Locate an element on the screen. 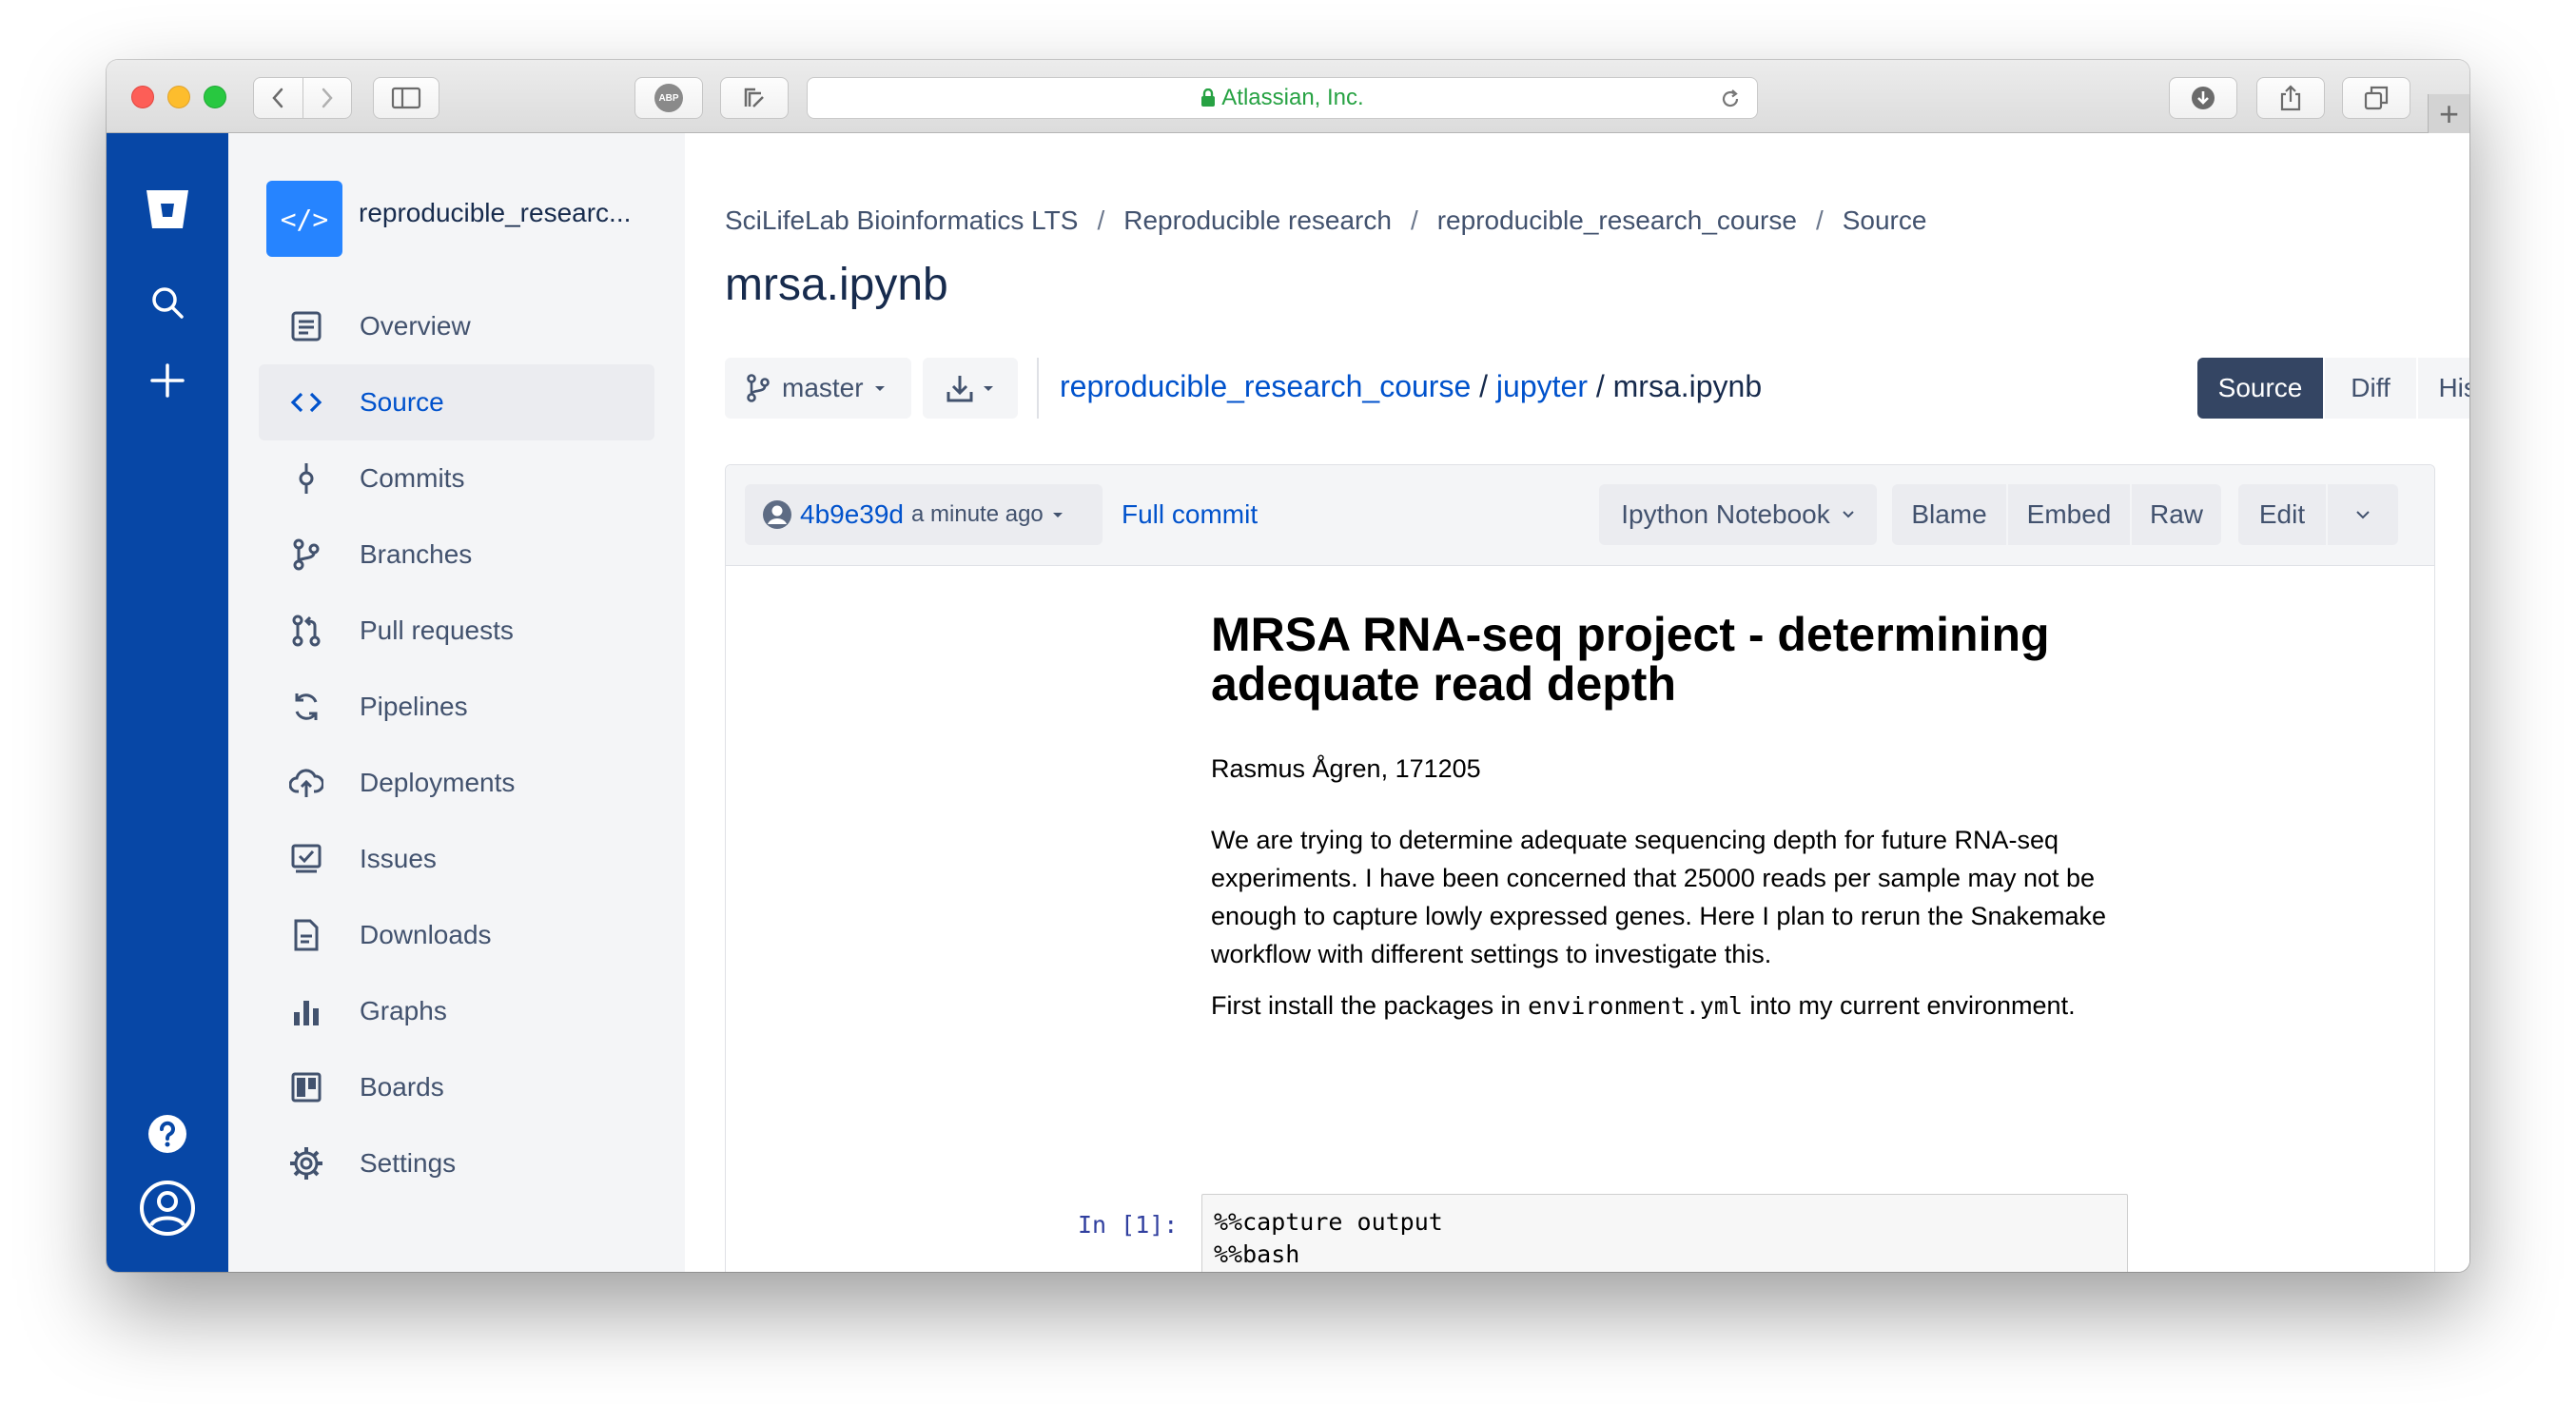 Image resolution: width=2576 pixels, height=1425 pixels. filepath-repo-link: reproducible_research_course is located at coordinates (1265, 386).